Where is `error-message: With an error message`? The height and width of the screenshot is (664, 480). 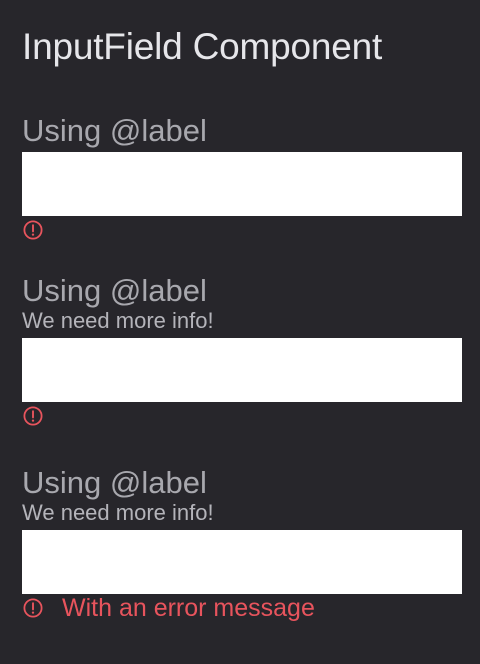 error-message: With an error message is located at coordinates (188, 608).